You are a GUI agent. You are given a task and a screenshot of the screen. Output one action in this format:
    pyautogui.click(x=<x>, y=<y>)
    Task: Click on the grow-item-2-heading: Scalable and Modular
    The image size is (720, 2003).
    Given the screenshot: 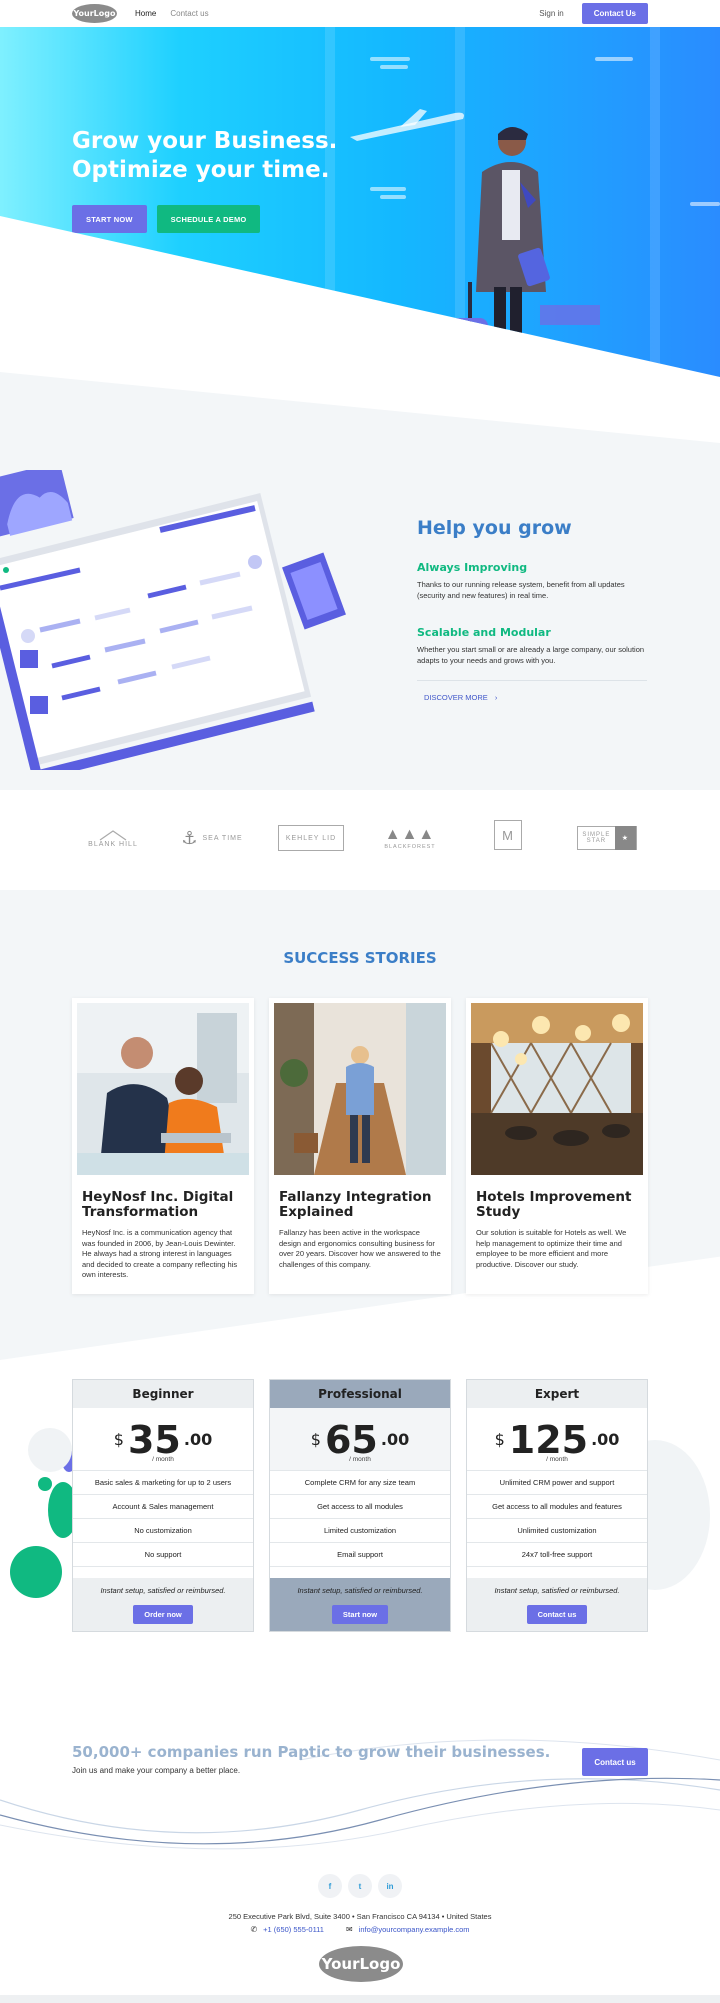 What is the action you would take?
    pyautogui.click(x=484, y=632)
    